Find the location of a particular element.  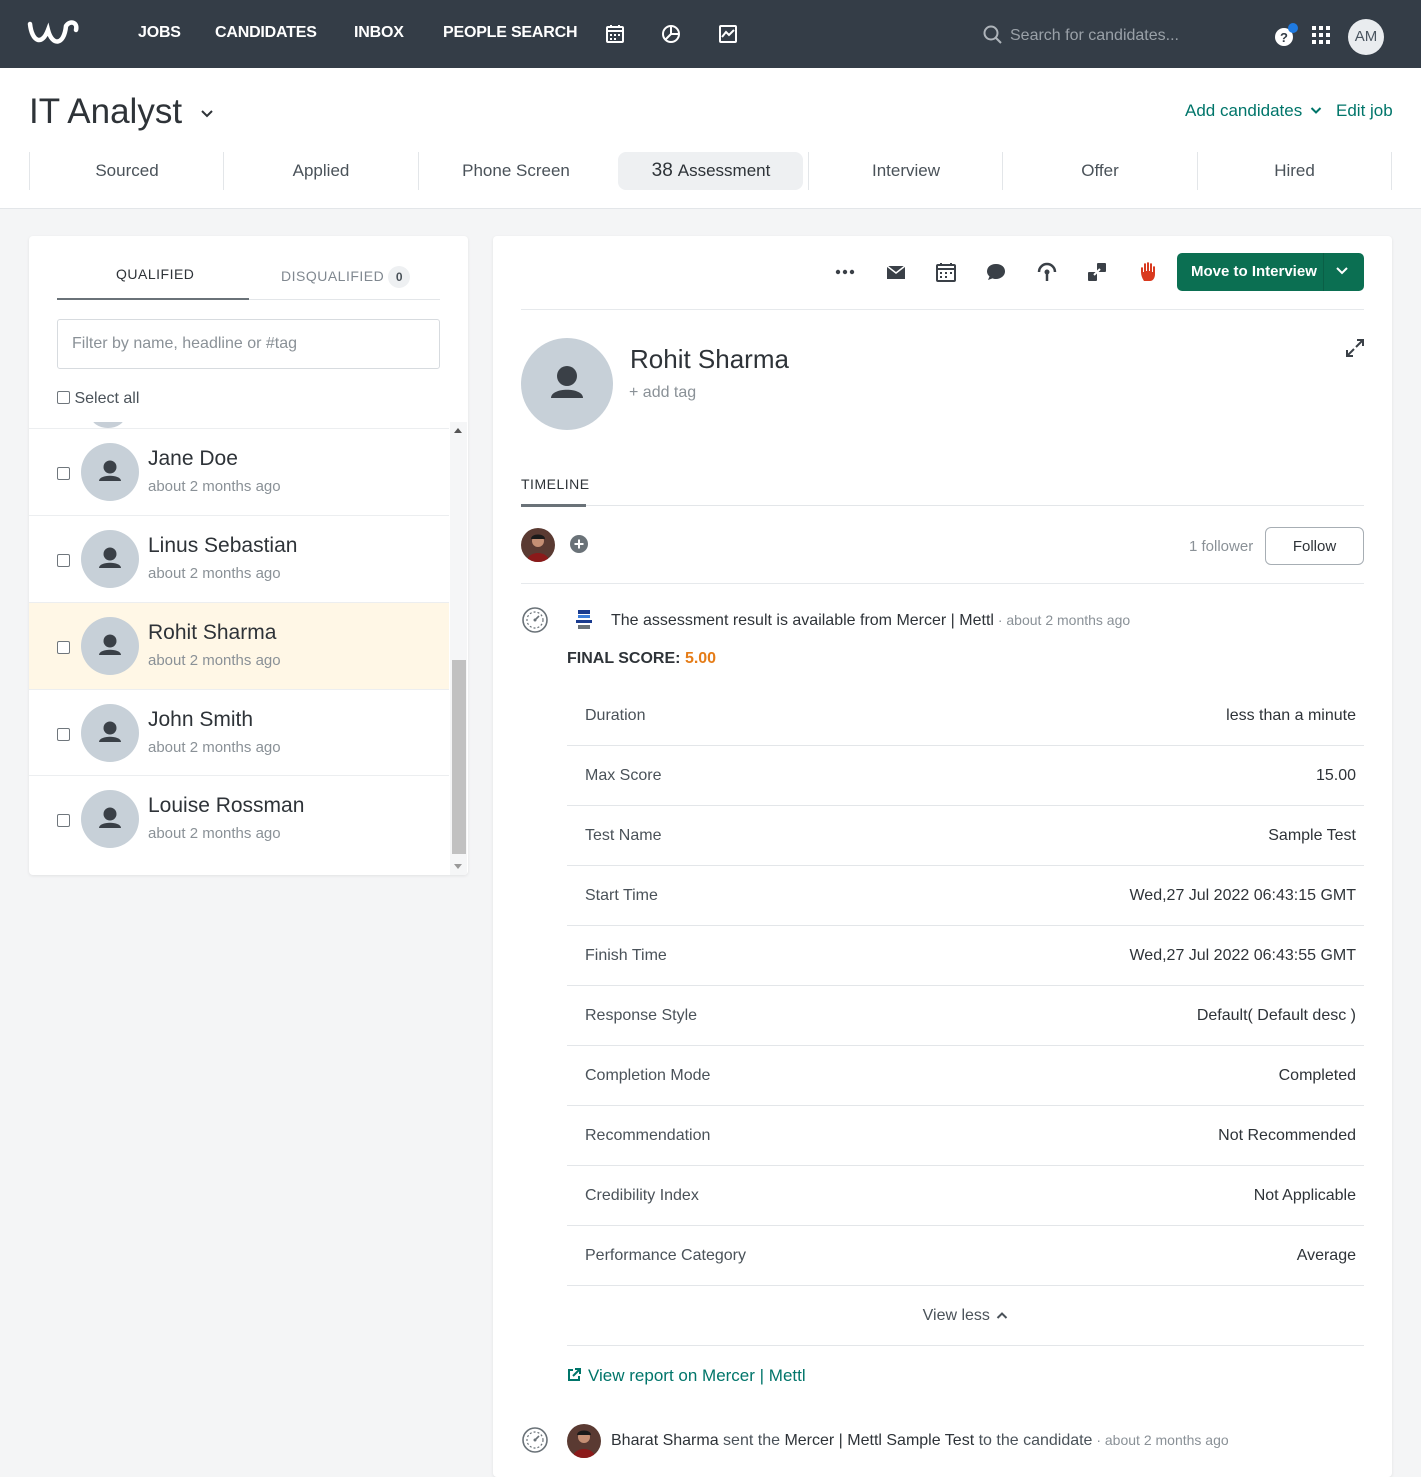

reports-chart-icon is located at coordinates (728, 34).